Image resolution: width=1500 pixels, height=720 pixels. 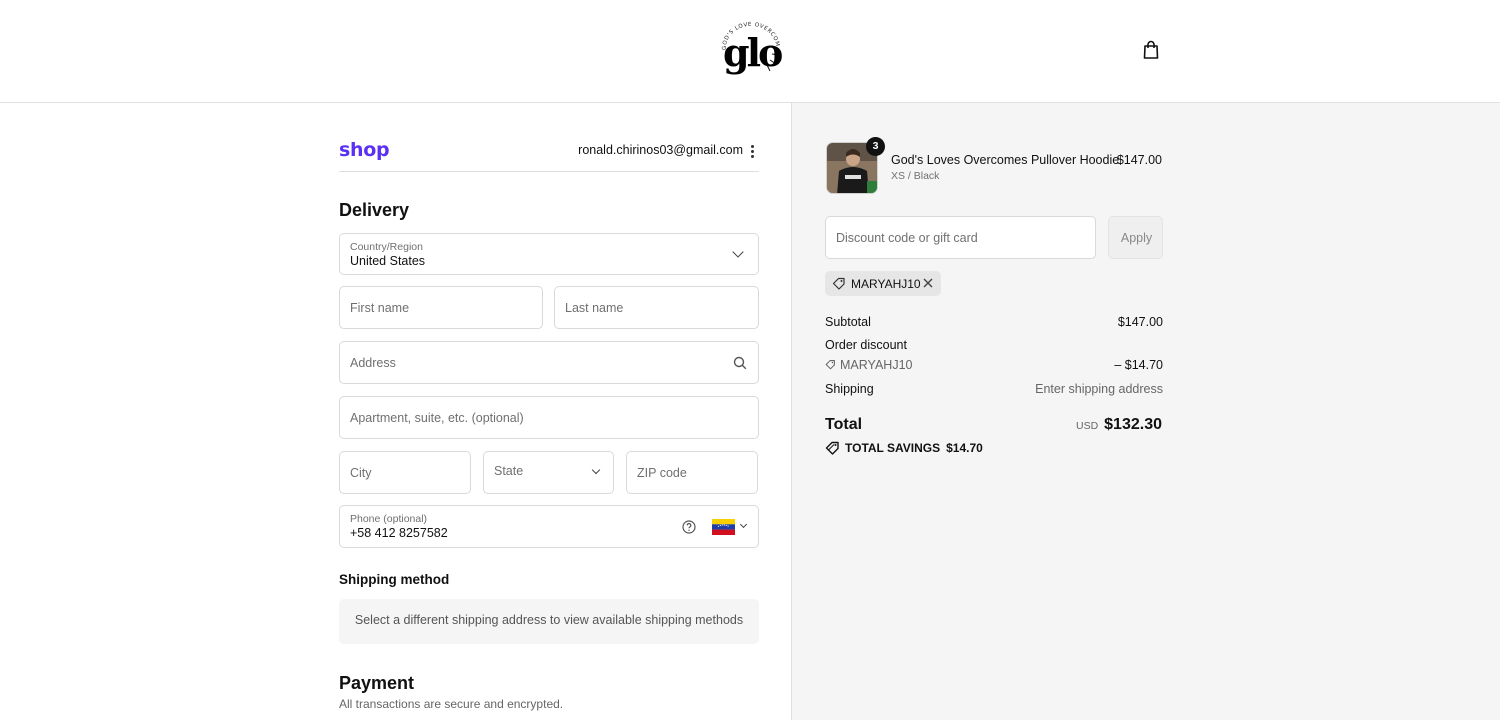 I want to click on total-value-group: USD $132.30, so click(x=1119, y=425).